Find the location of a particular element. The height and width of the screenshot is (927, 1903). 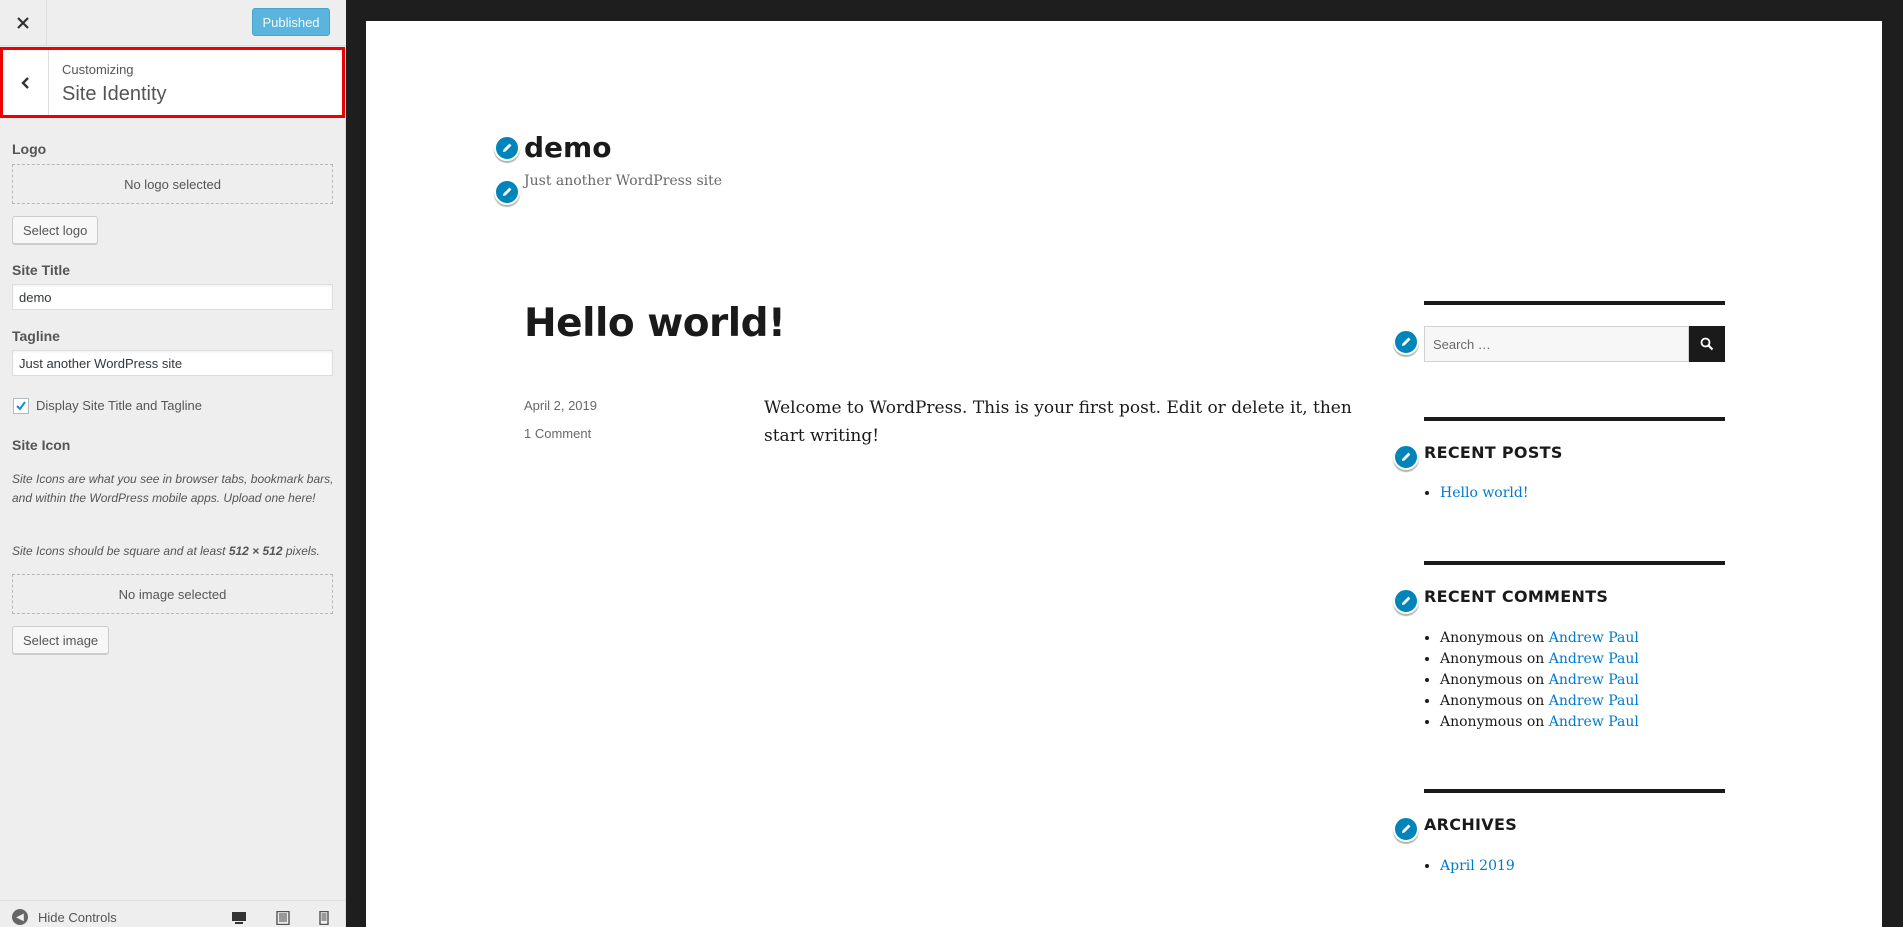

display-title-tagline-checkbox is located at coordinates (21, 406).